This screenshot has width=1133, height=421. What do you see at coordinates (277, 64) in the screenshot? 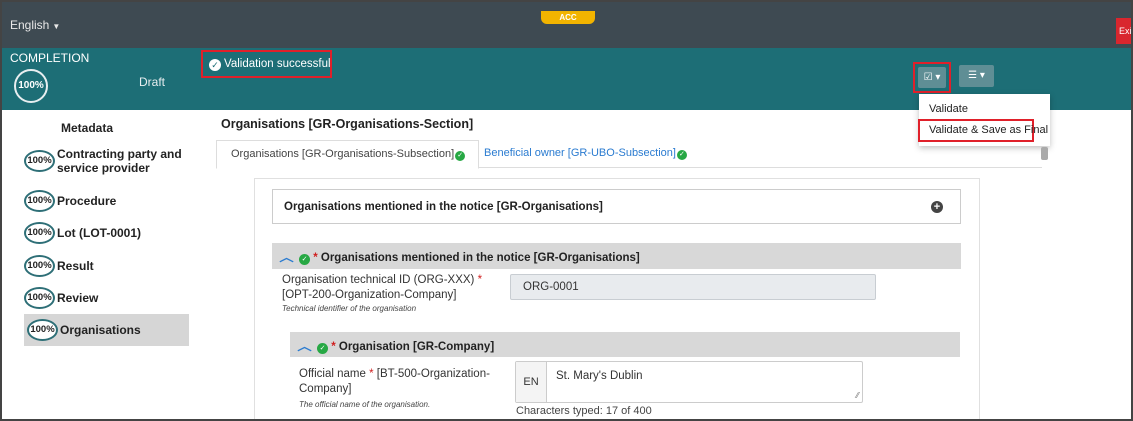
I see `validation-text: Validation successful` at bounding box center [277, 64].